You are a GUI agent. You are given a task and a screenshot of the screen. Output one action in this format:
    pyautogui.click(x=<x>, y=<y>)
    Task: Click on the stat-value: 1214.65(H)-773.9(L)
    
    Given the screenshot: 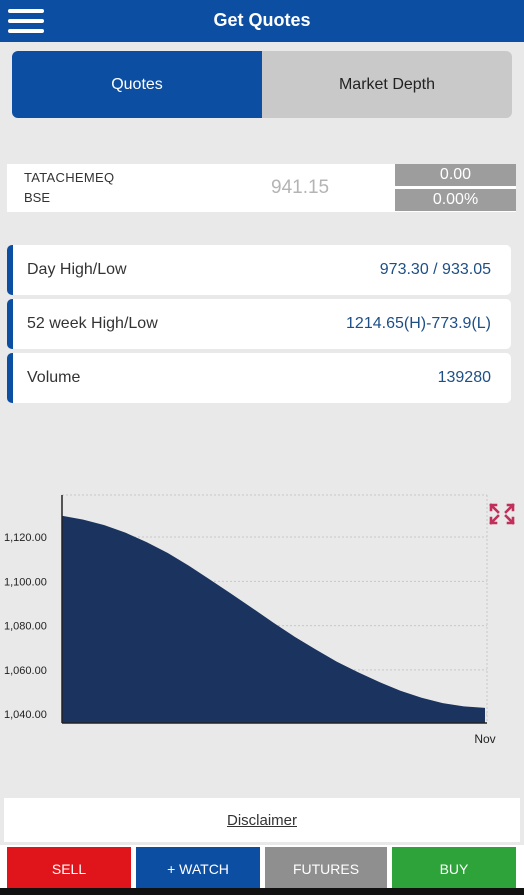 What is the action you would take?
    pyautogui.click(x=418, y=323)
    